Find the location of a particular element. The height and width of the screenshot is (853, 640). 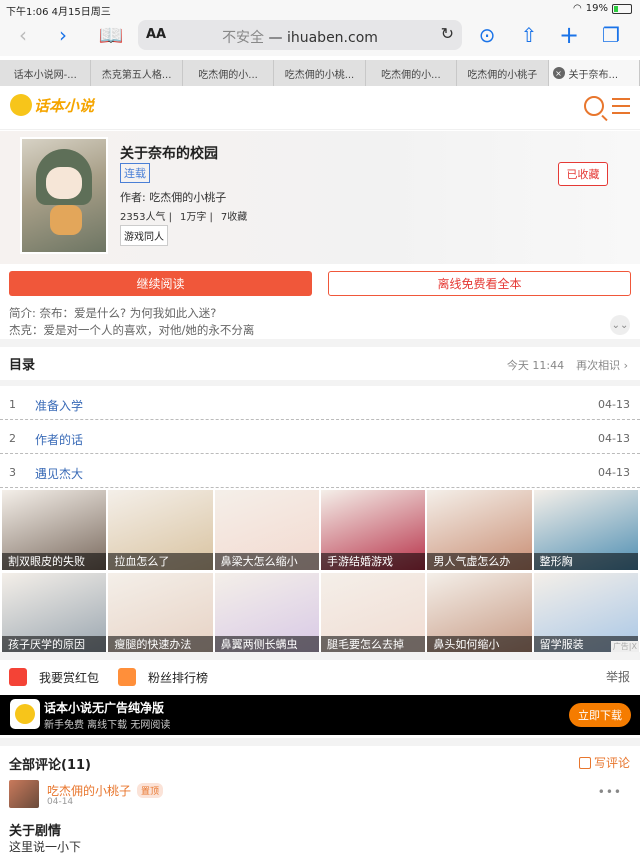

wifi-icon: ◠ is located at coordinates (577, 8).